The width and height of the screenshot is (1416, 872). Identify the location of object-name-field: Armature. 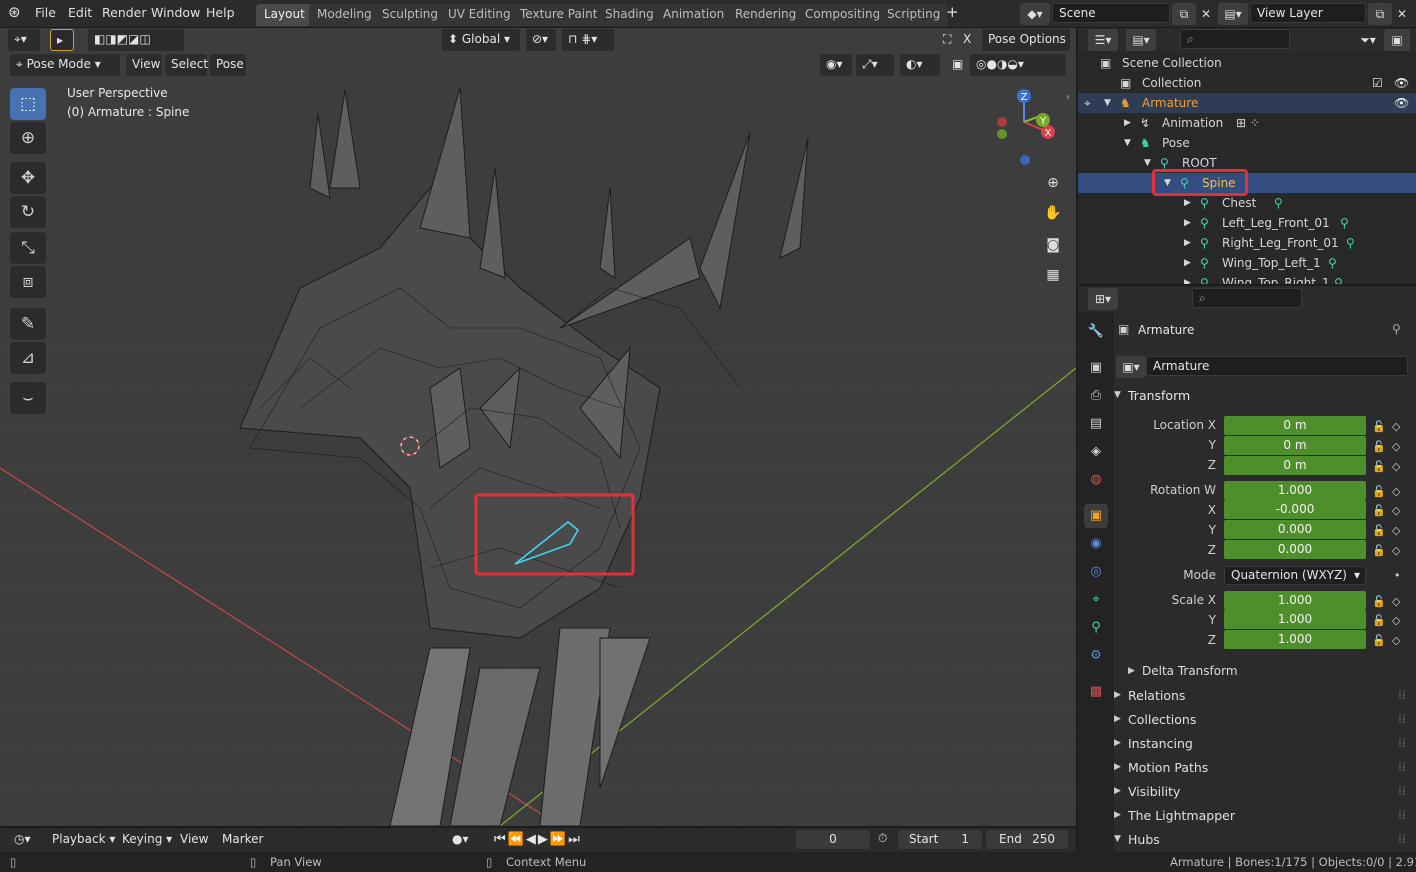
(1277, 366).